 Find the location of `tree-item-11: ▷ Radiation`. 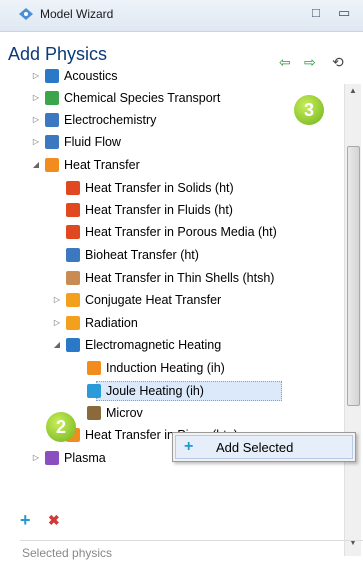

tree-item-11: ▷ Radiation is located at coordinates (172, 323).